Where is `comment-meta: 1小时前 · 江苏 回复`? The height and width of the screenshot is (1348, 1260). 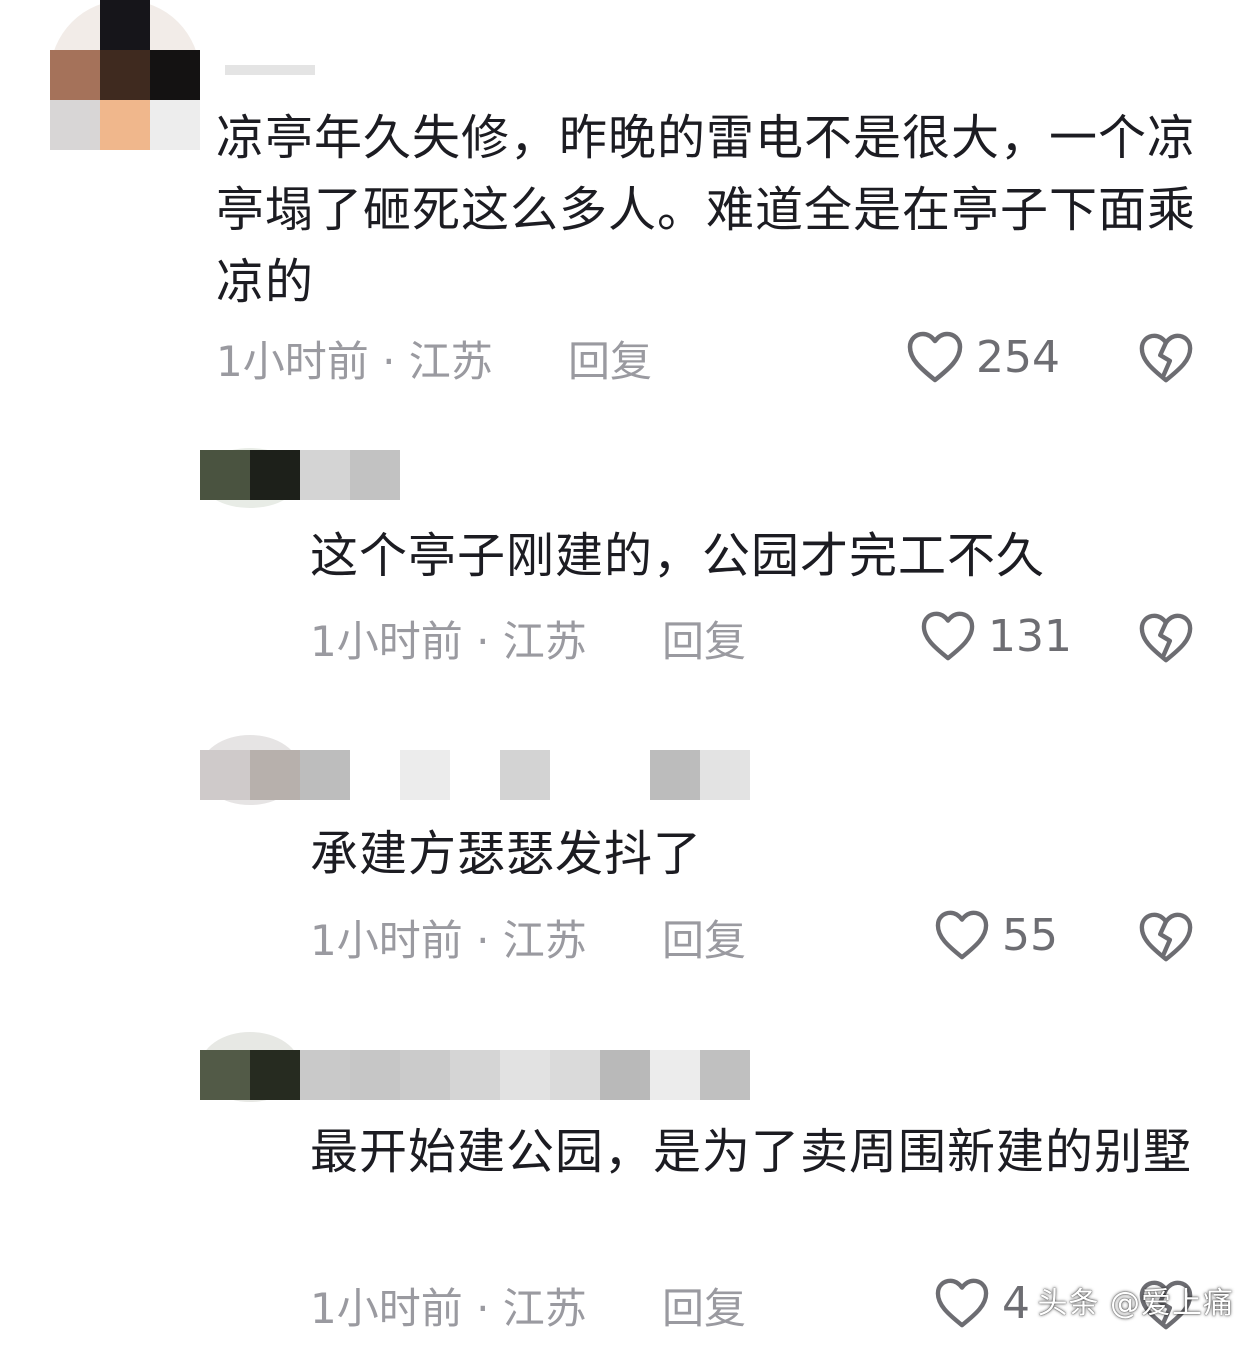 comment-meta: 1小时前 · 江苏 回复 is located at coordinates (540, 1305).